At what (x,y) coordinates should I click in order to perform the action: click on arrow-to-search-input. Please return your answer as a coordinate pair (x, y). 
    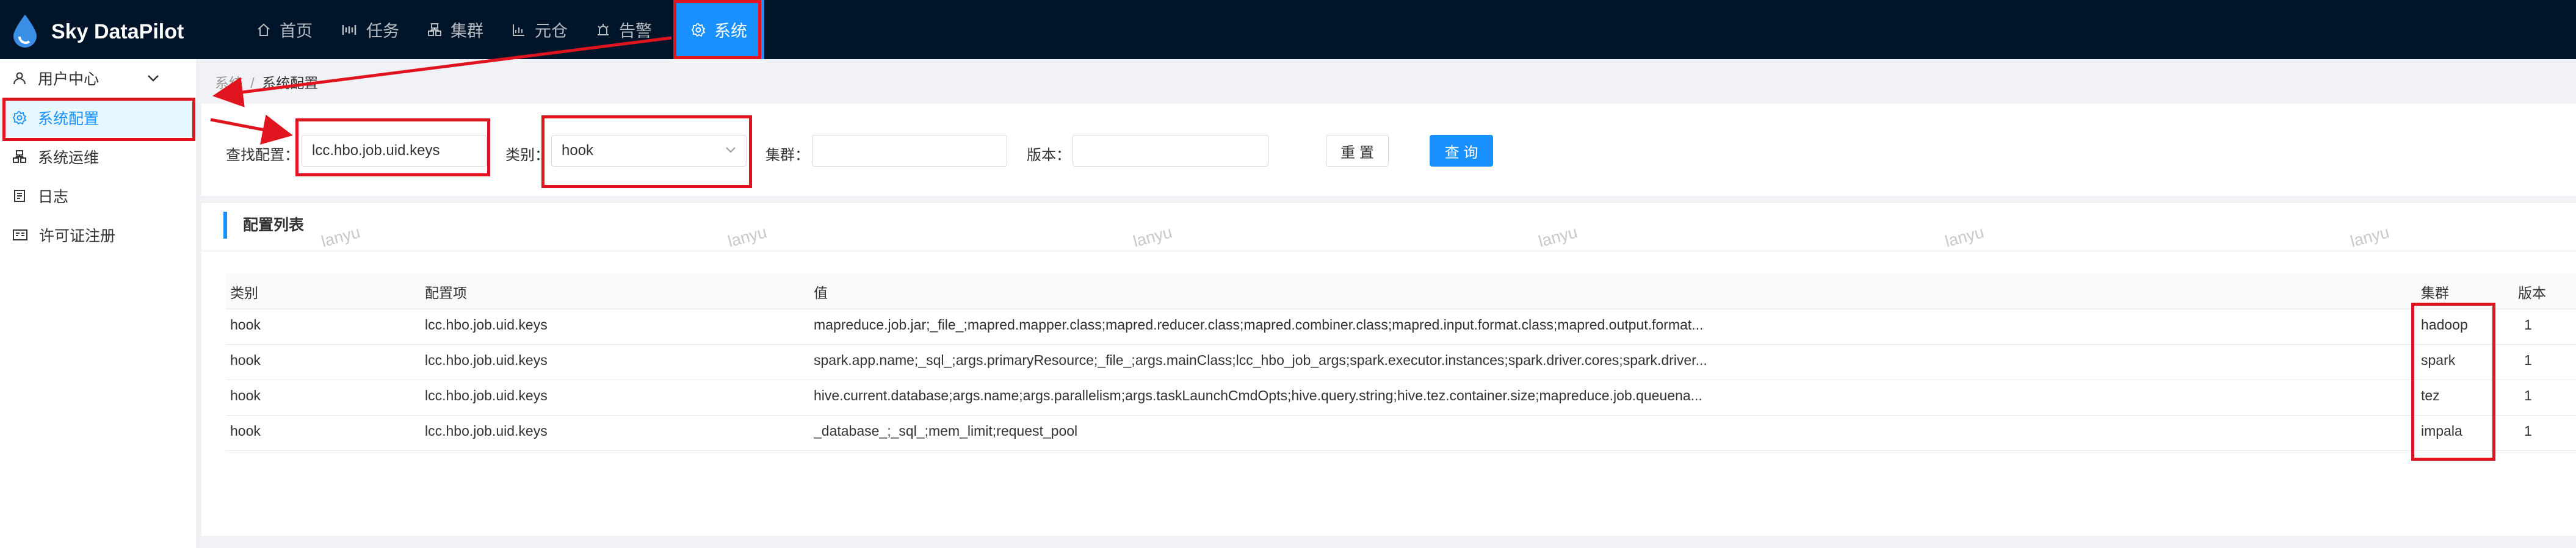
    Looking at the image, I should click on (251, 129).